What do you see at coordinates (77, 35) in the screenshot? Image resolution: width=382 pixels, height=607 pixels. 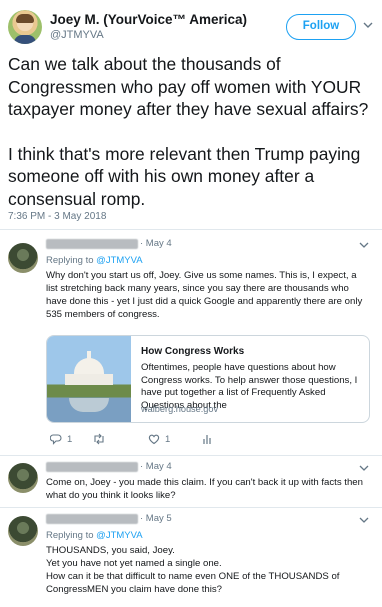 I see `author-handle: @JTMYVA` at bounding box center [77, 35].